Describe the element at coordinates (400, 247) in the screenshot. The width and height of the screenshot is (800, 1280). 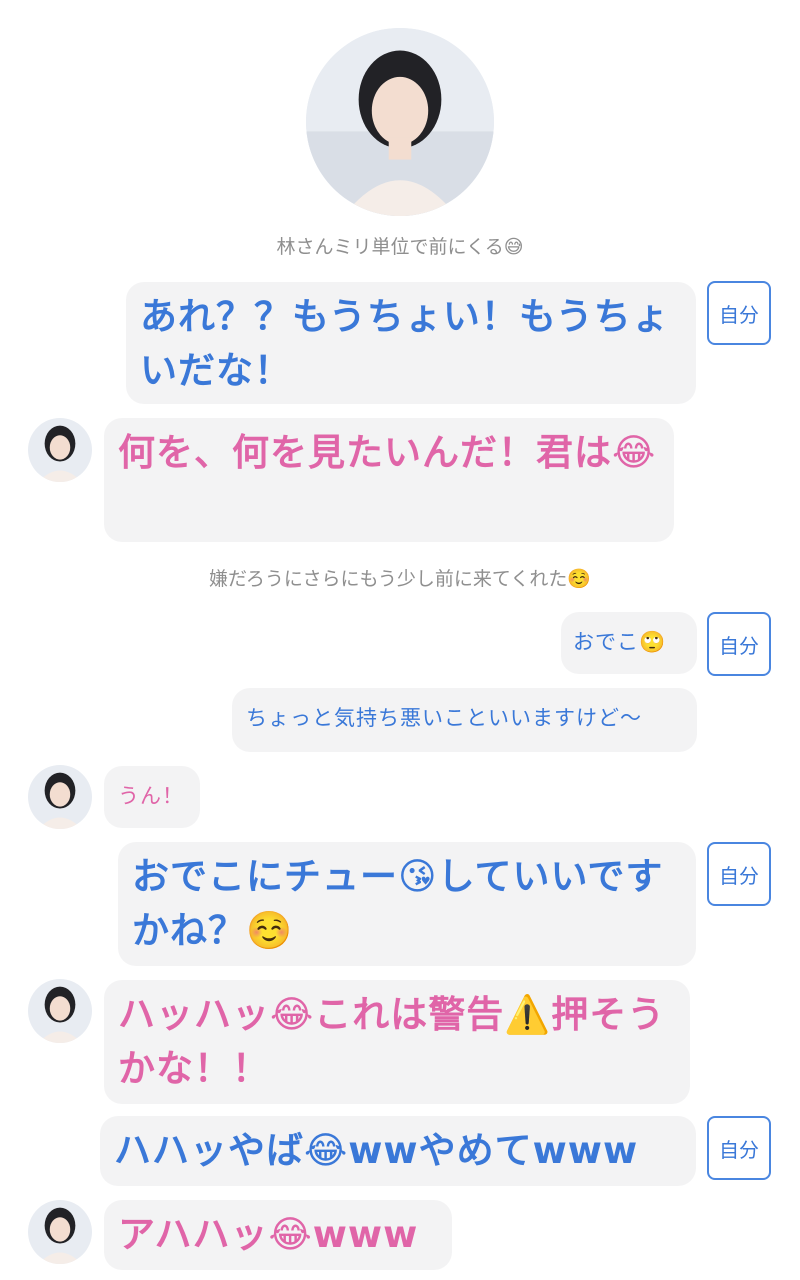
I see `narration-text: 林さんミリ単位で前にくる😅` at that location.